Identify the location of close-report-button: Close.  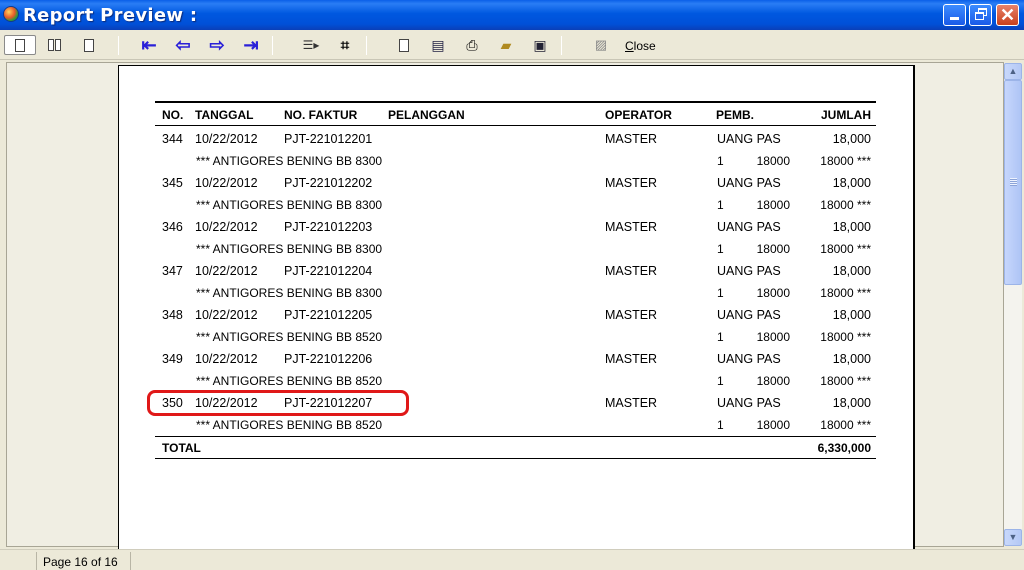
(640, 46).